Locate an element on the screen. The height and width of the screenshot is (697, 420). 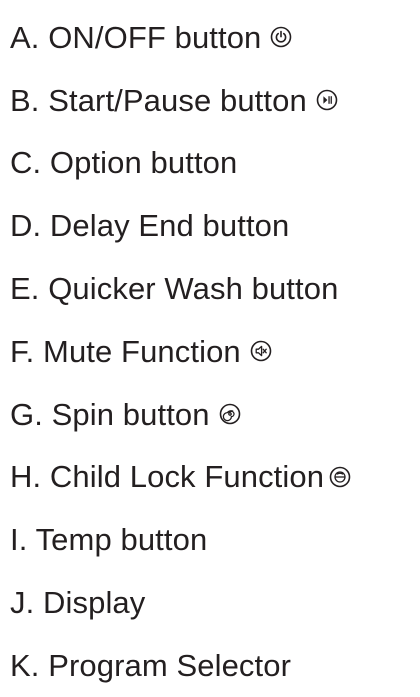
legend-label-child-lock: H. Child Lock Function is located at coordinates (167, 477).